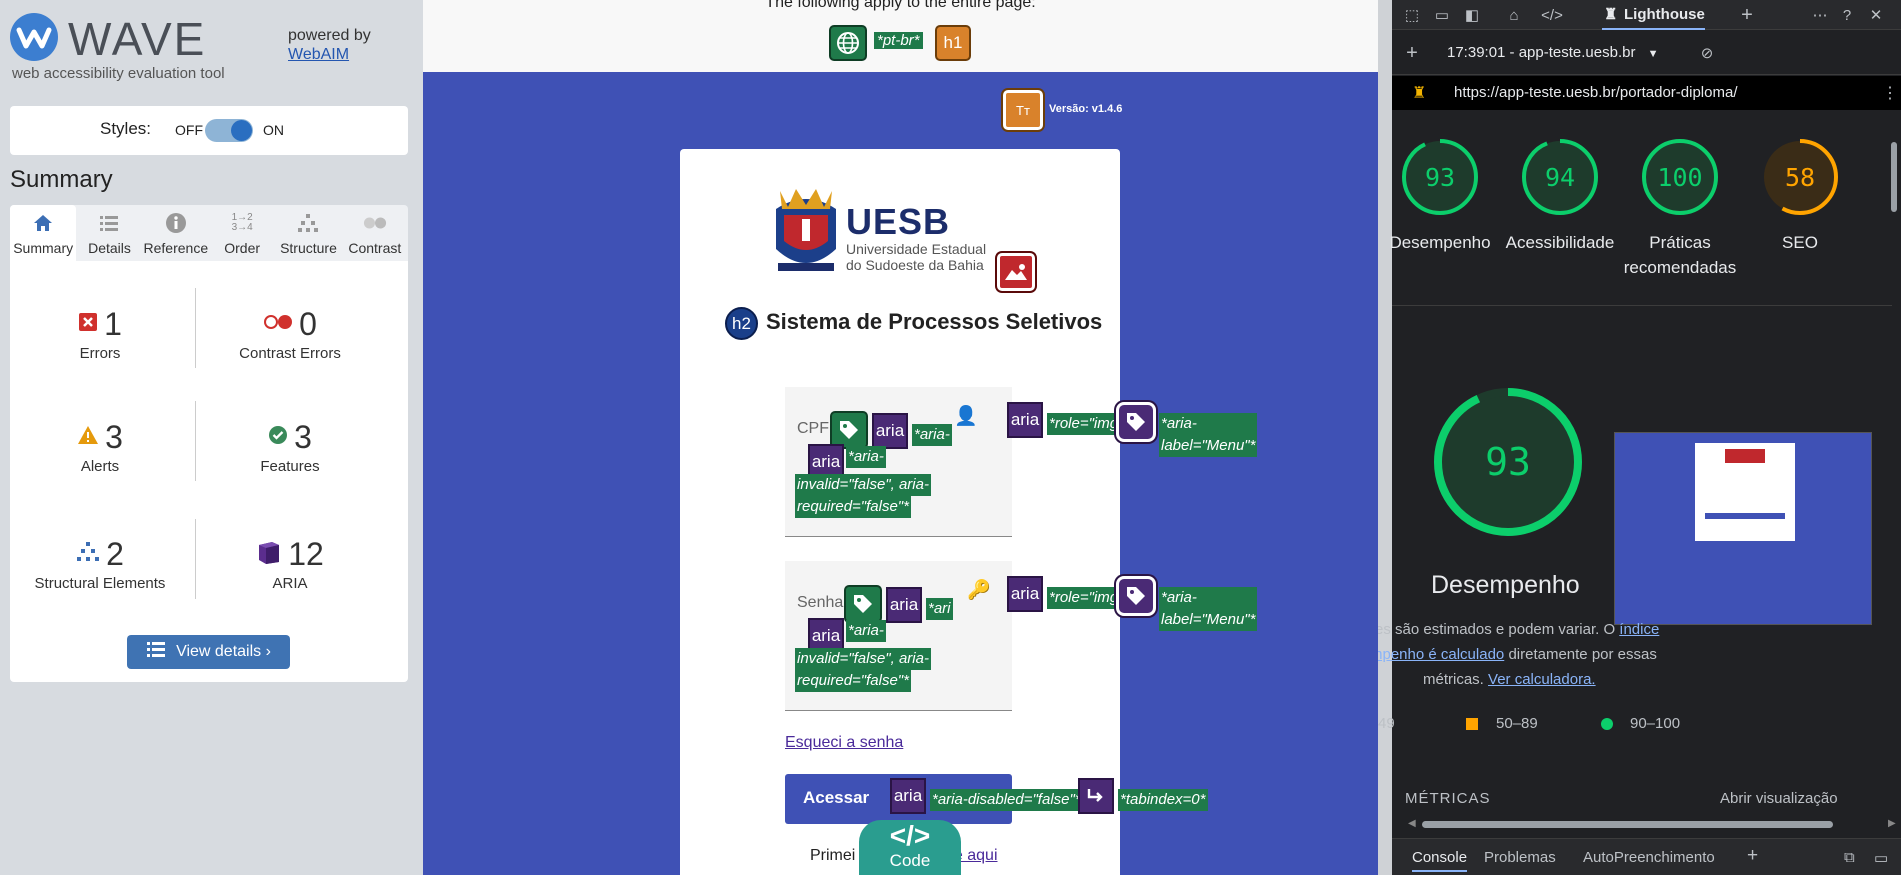 The width and height of the screenshot is (1901, 875). I want to click on image-error-icon, so click(1016, 272).